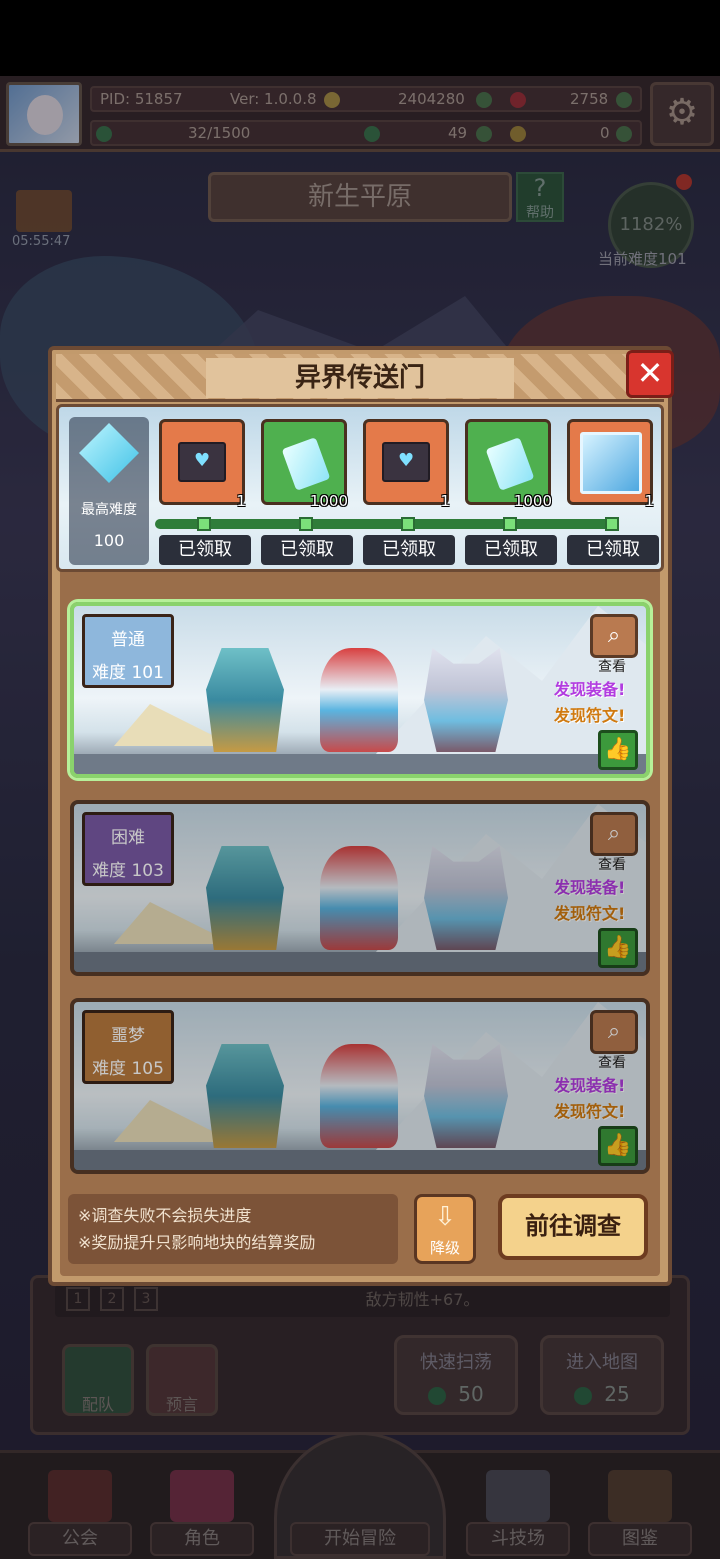 Image resolution: width=720 pixels, height=1559 pixels. What do you see at coordinates (109, 491) in the screenshot?
I see `max-difficulty-badge: 最高难度 100` at bounding box center [109, 491].